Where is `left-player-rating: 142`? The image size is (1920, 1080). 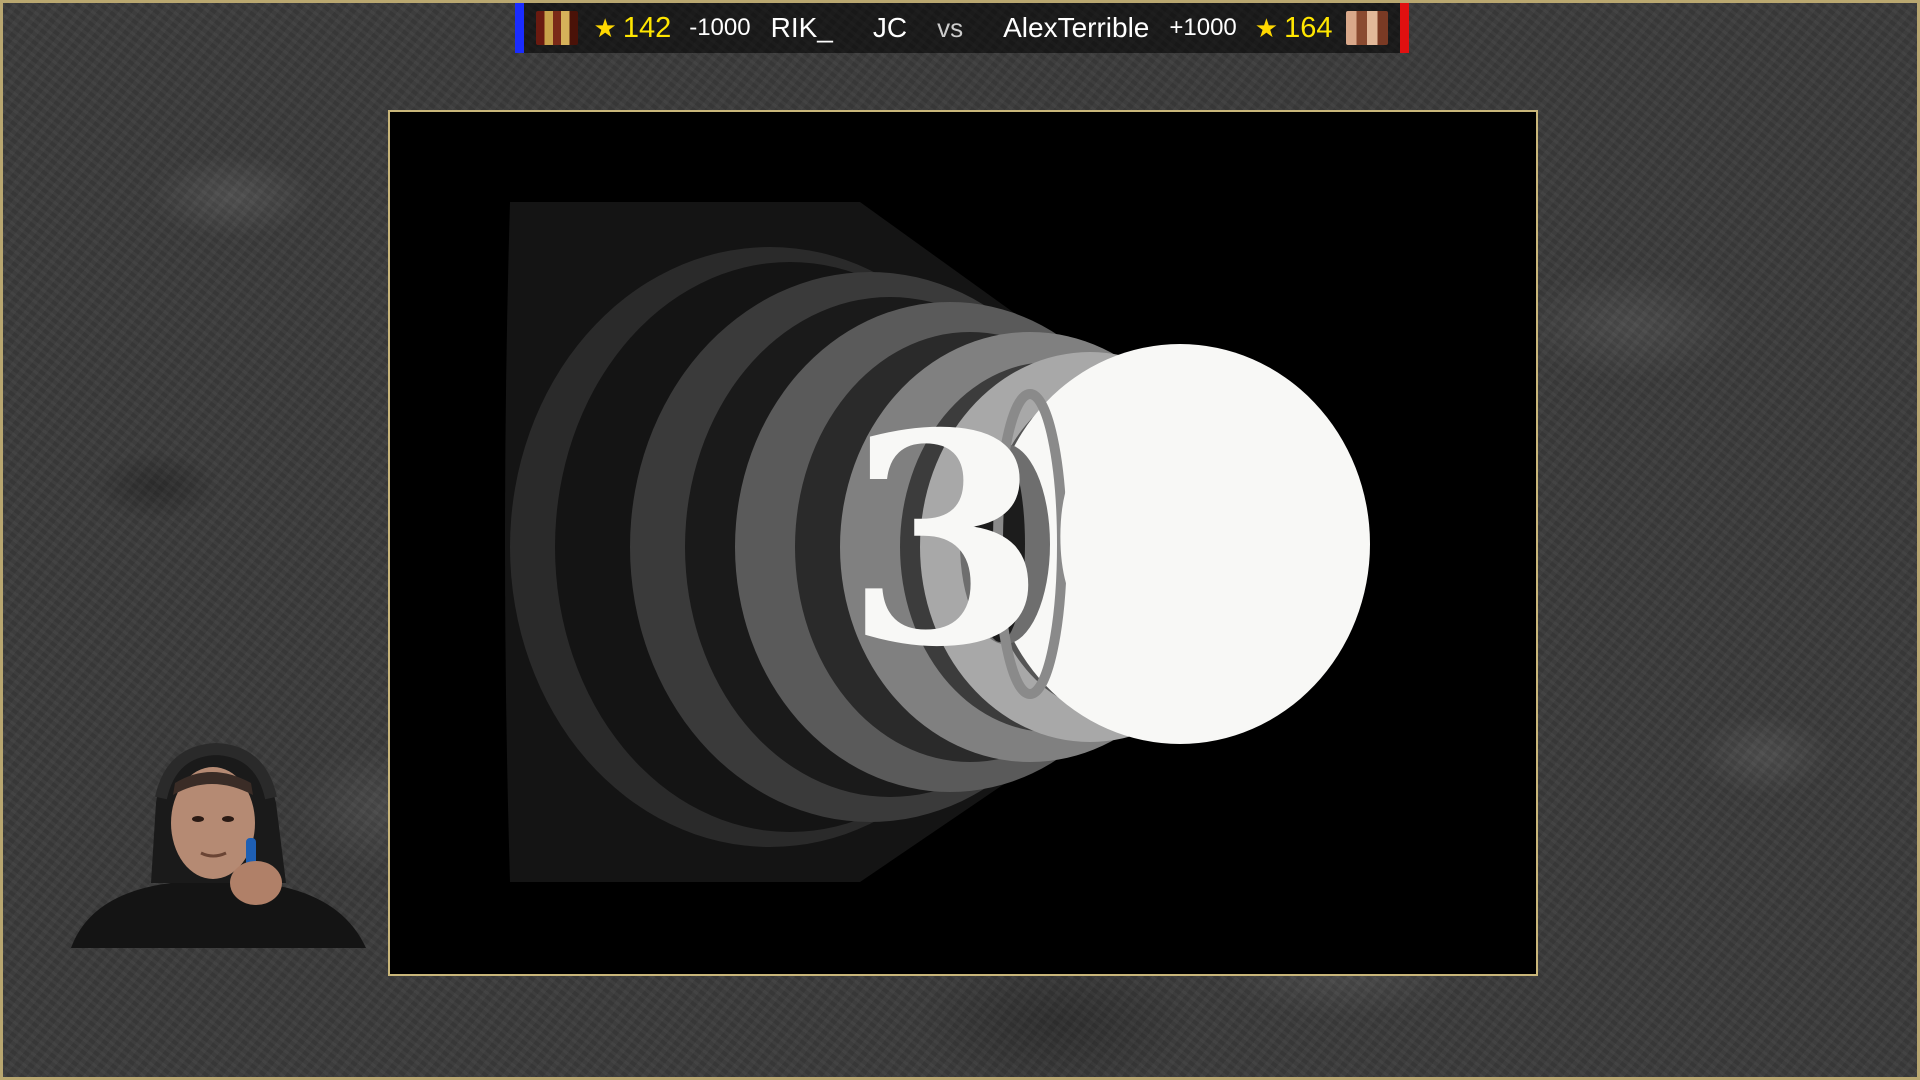 left-player-rating: 142 is located at coordinates (647, 27).